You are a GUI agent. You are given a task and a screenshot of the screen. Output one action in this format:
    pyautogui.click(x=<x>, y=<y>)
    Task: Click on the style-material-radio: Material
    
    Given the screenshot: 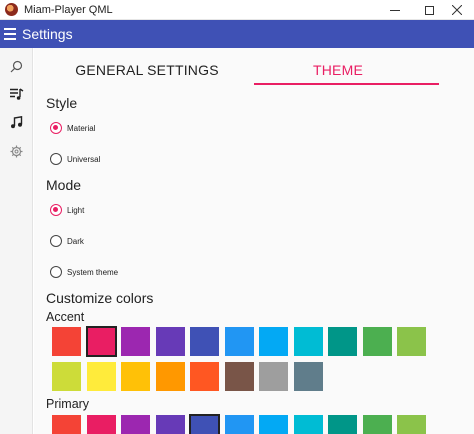 What is the action you would take?
    pyautogui.click(x=72, y=128)
    